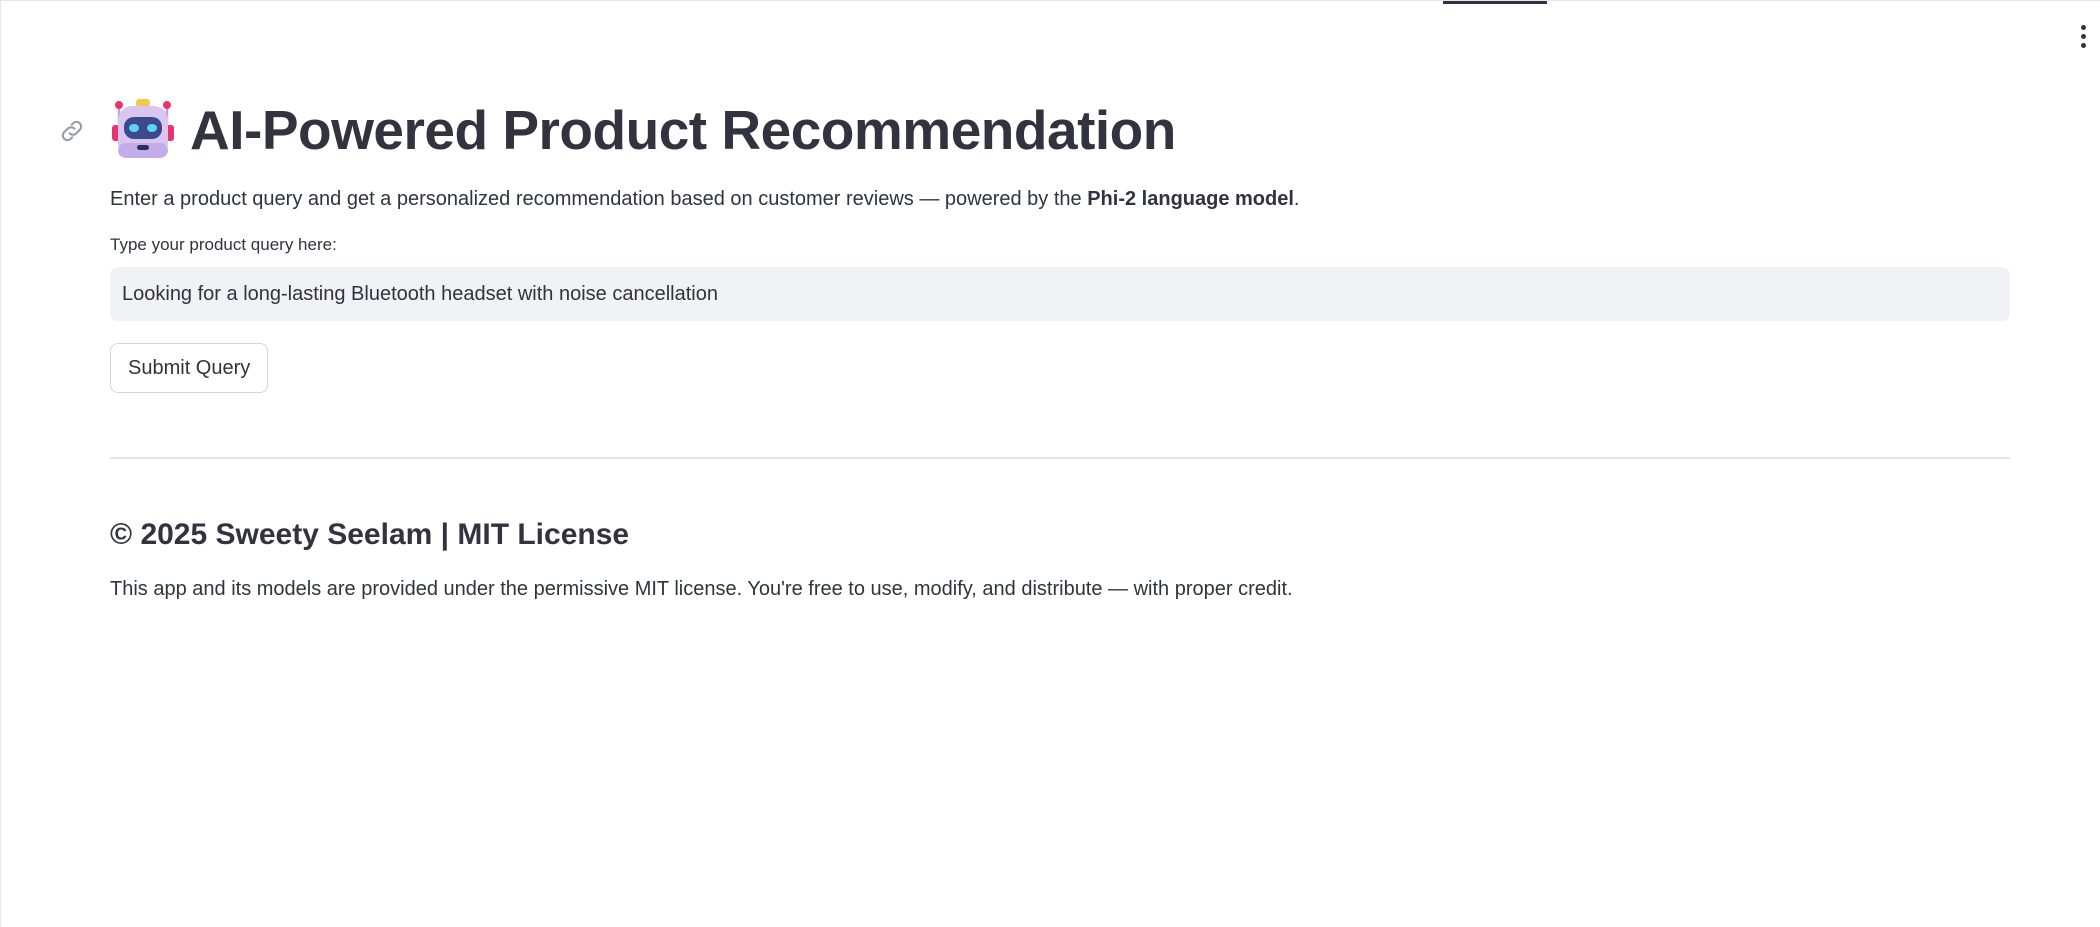  I want to click on section-divider, so click(1060, 458).